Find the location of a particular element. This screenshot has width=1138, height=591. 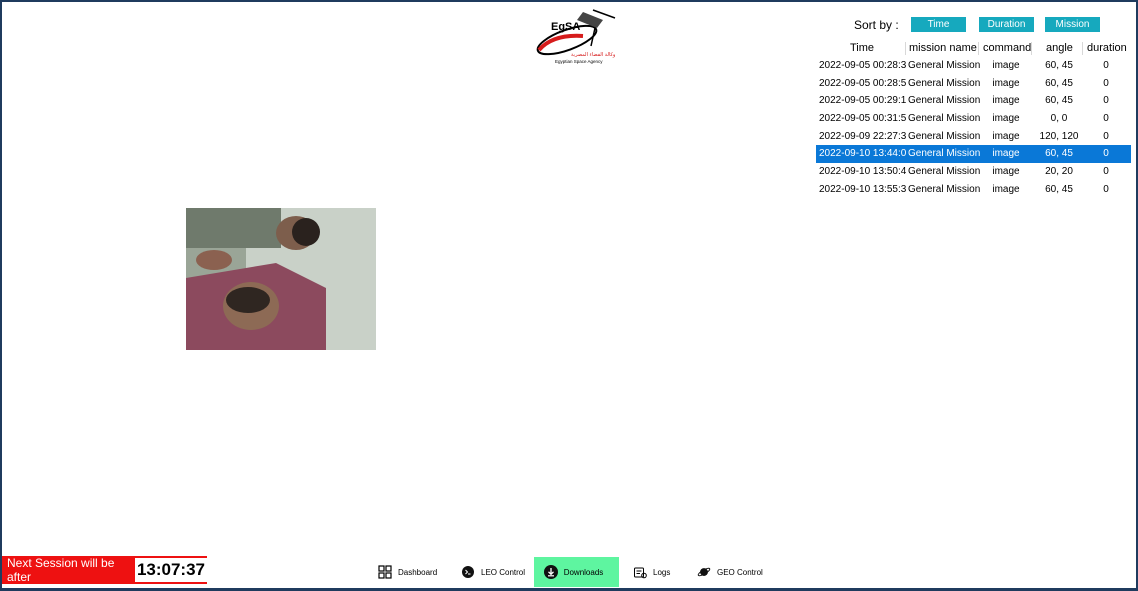

sort-mission-button: Mission is located at coordinates (1072, 24).